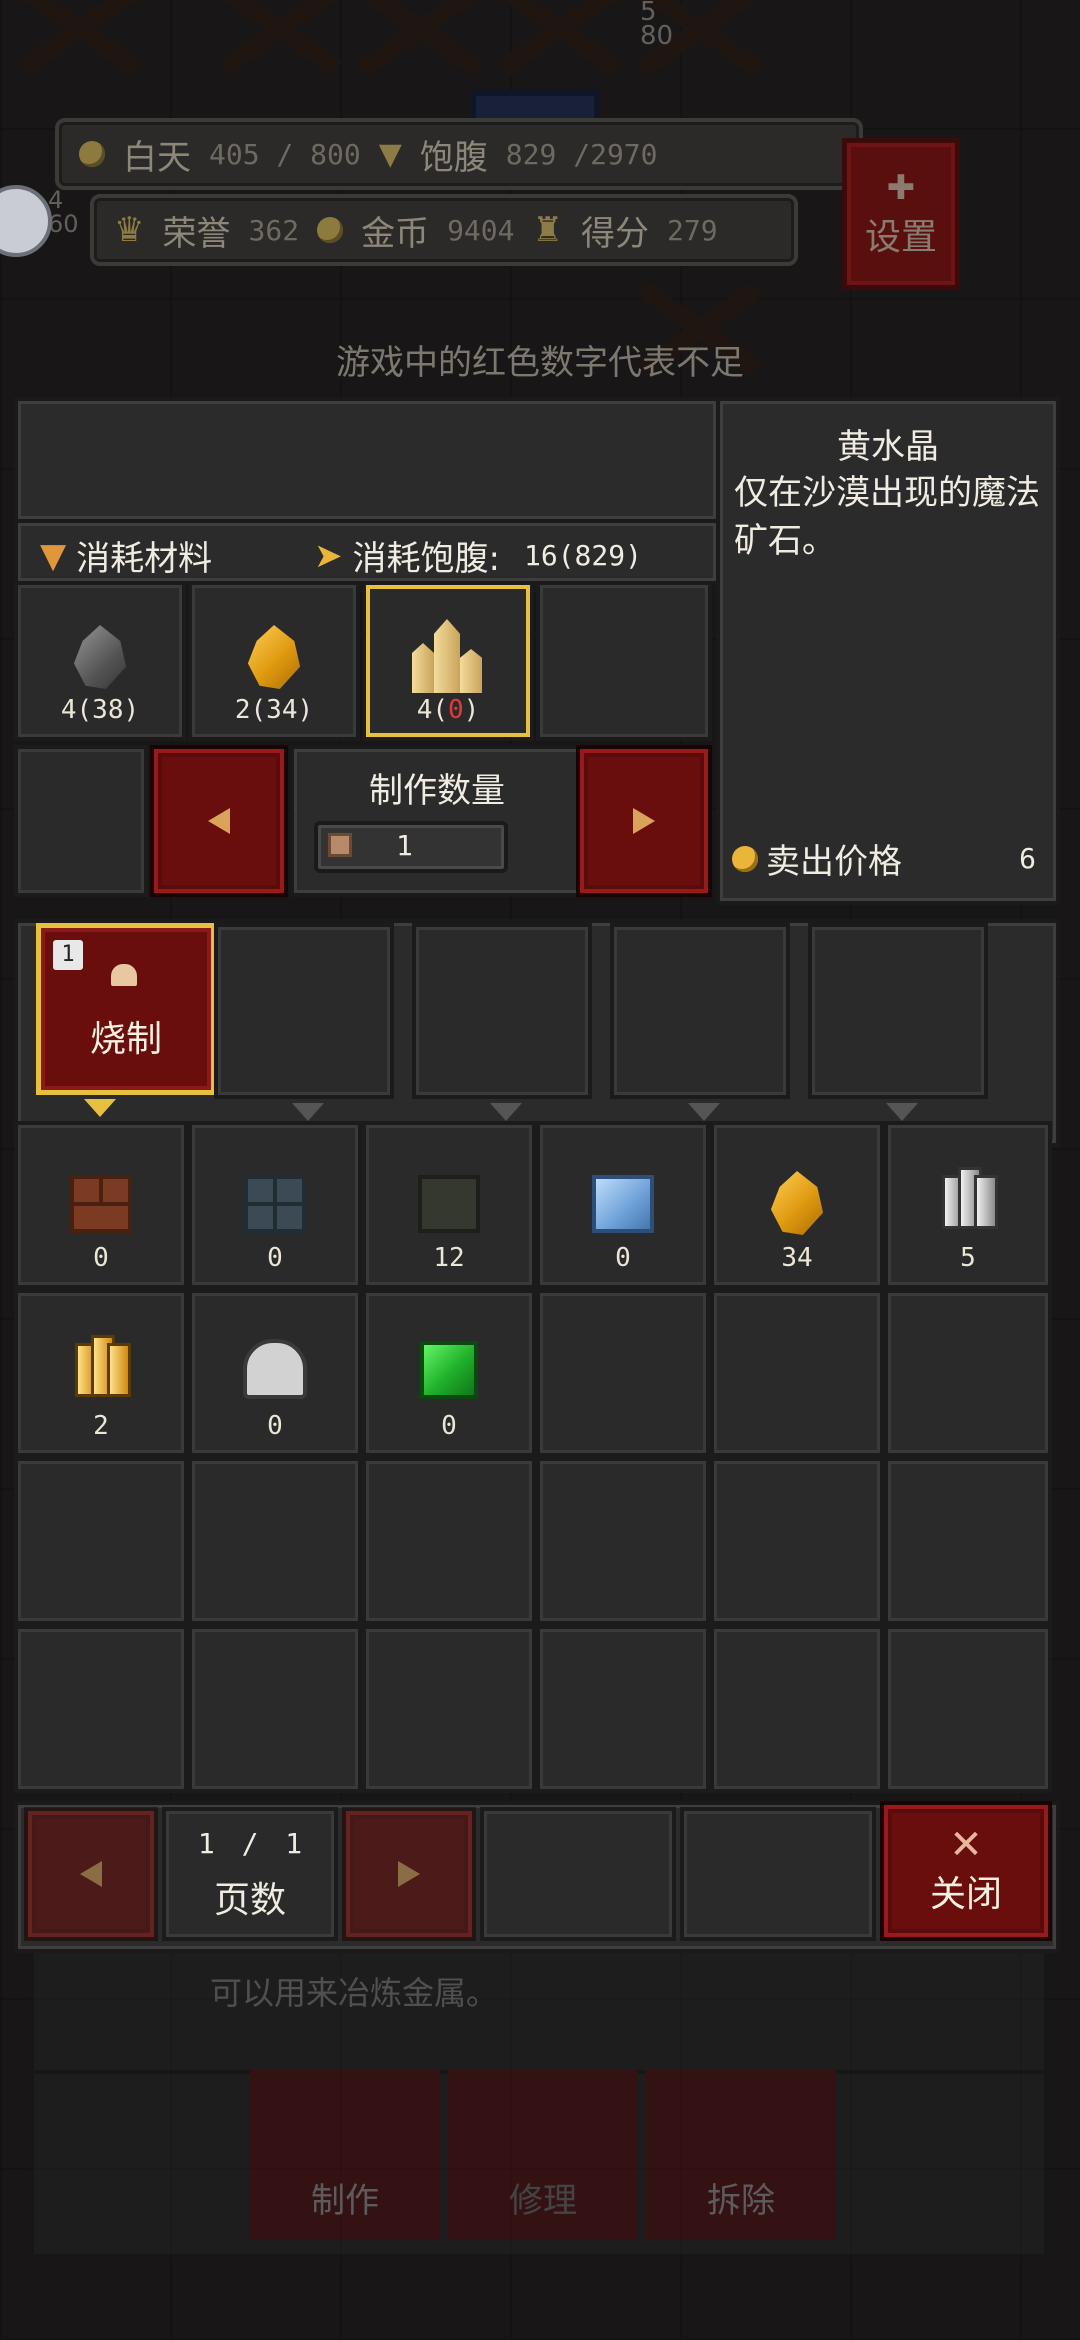 The image size is (1080, 2340). I want to click on close-button: ✕ 关闭, so click(966, 1871).